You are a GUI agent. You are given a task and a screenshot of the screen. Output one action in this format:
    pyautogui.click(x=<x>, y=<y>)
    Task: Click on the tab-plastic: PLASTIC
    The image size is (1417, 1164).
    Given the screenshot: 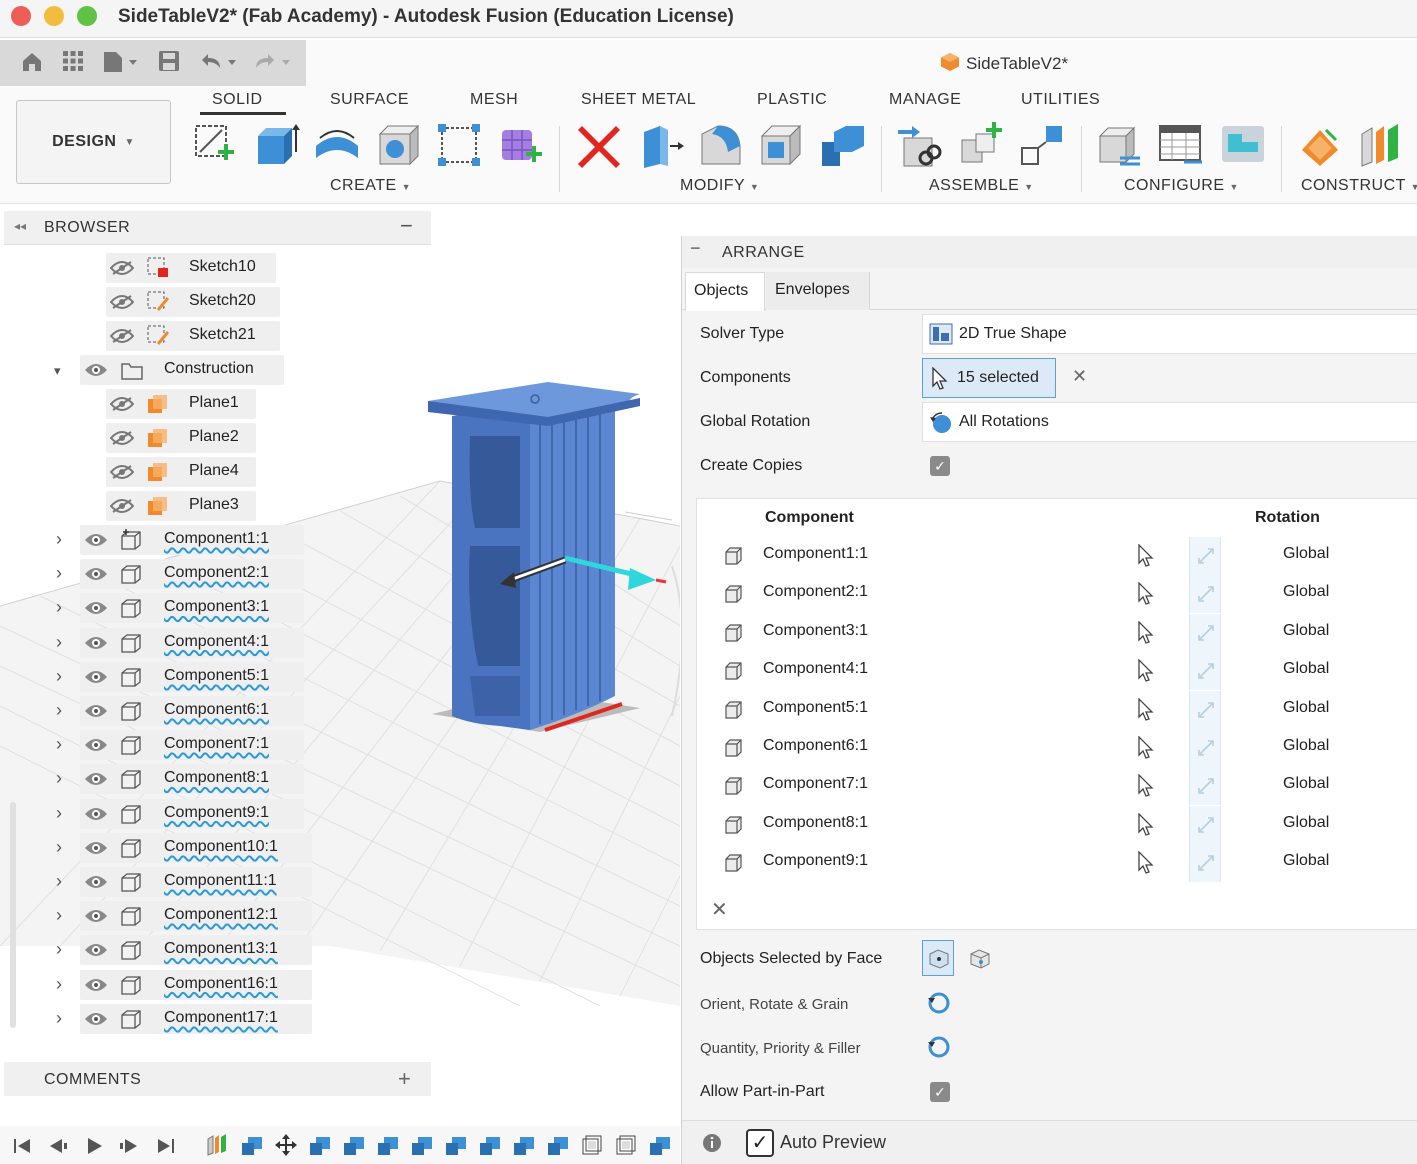 What is the action you would take?
    pyautogui.click(x=792, y=100)
    